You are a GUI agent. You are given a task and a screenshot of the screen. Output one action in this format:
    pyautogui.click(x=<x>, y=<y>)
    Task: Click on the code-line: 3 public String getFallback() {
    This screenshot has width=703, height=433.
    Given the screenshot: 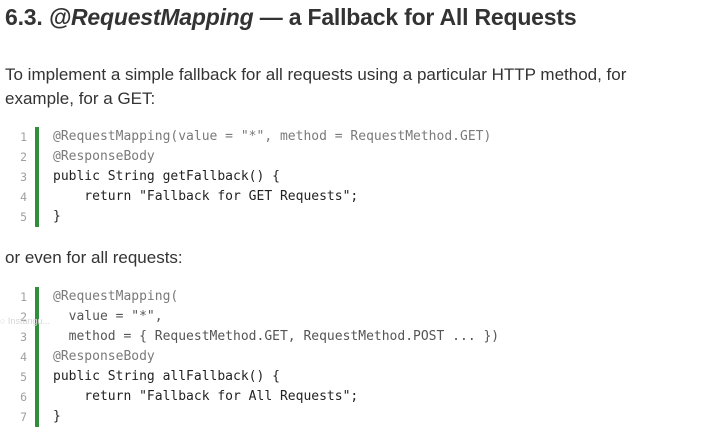 What is the action you would take?
    pyautogui.click(x=352, y=177)
    